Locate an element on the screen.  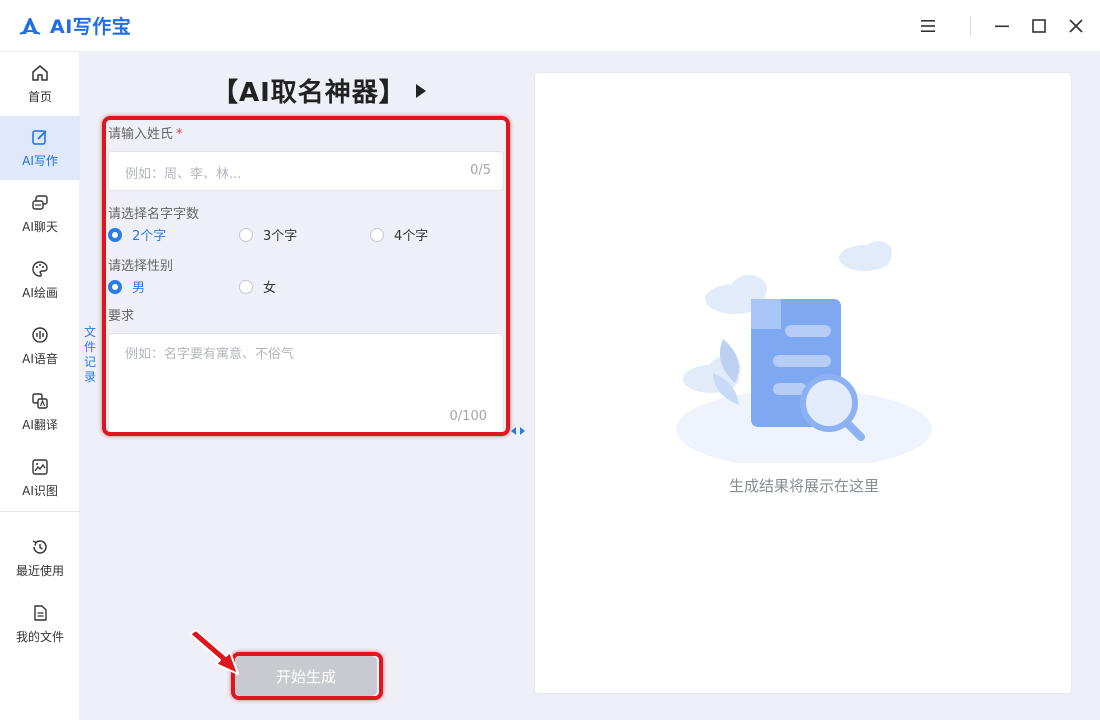
tab-char: 录 is located at coordinates (89, 377).